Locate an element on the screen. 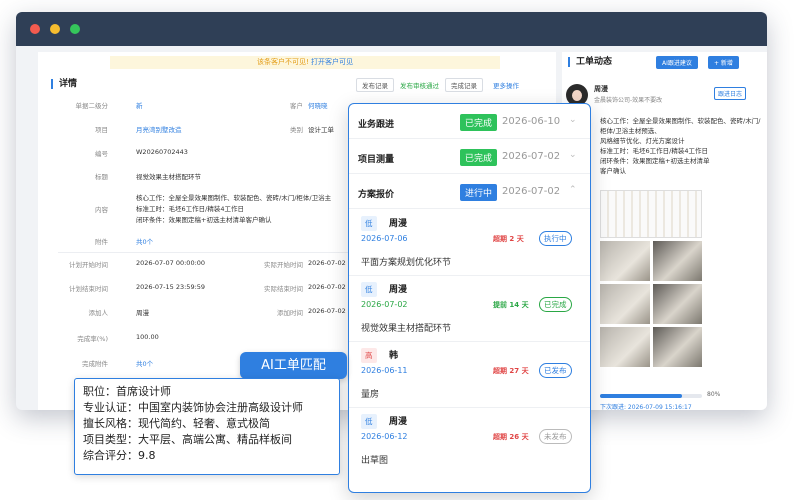  field-label: 计划开始时间 is located at coordinates (88, 265).